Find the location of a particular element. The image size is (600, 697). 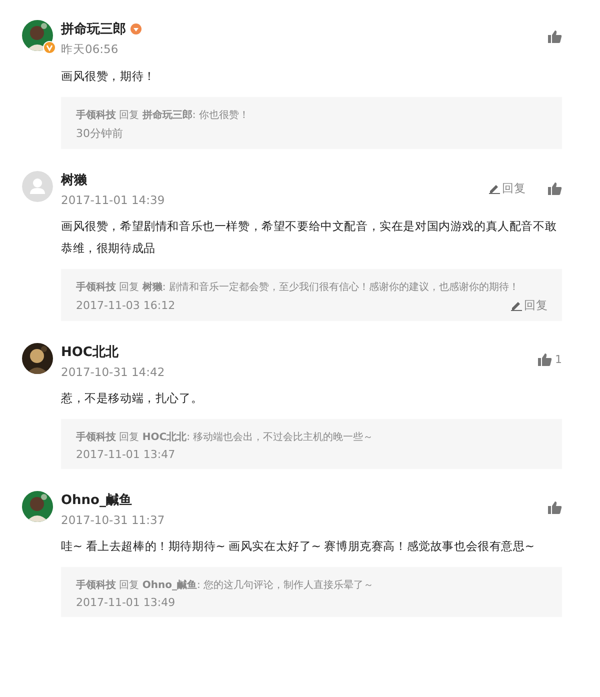

avatar is located at coordinates (37, 186).